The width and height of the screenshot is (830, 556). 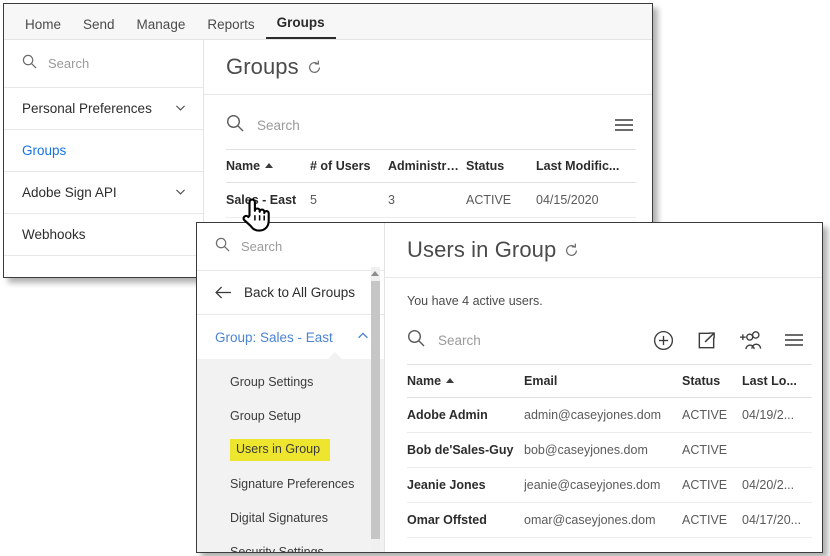 I want to click on sidebar-scrollbar-thumb, so click(x=375, y=410).